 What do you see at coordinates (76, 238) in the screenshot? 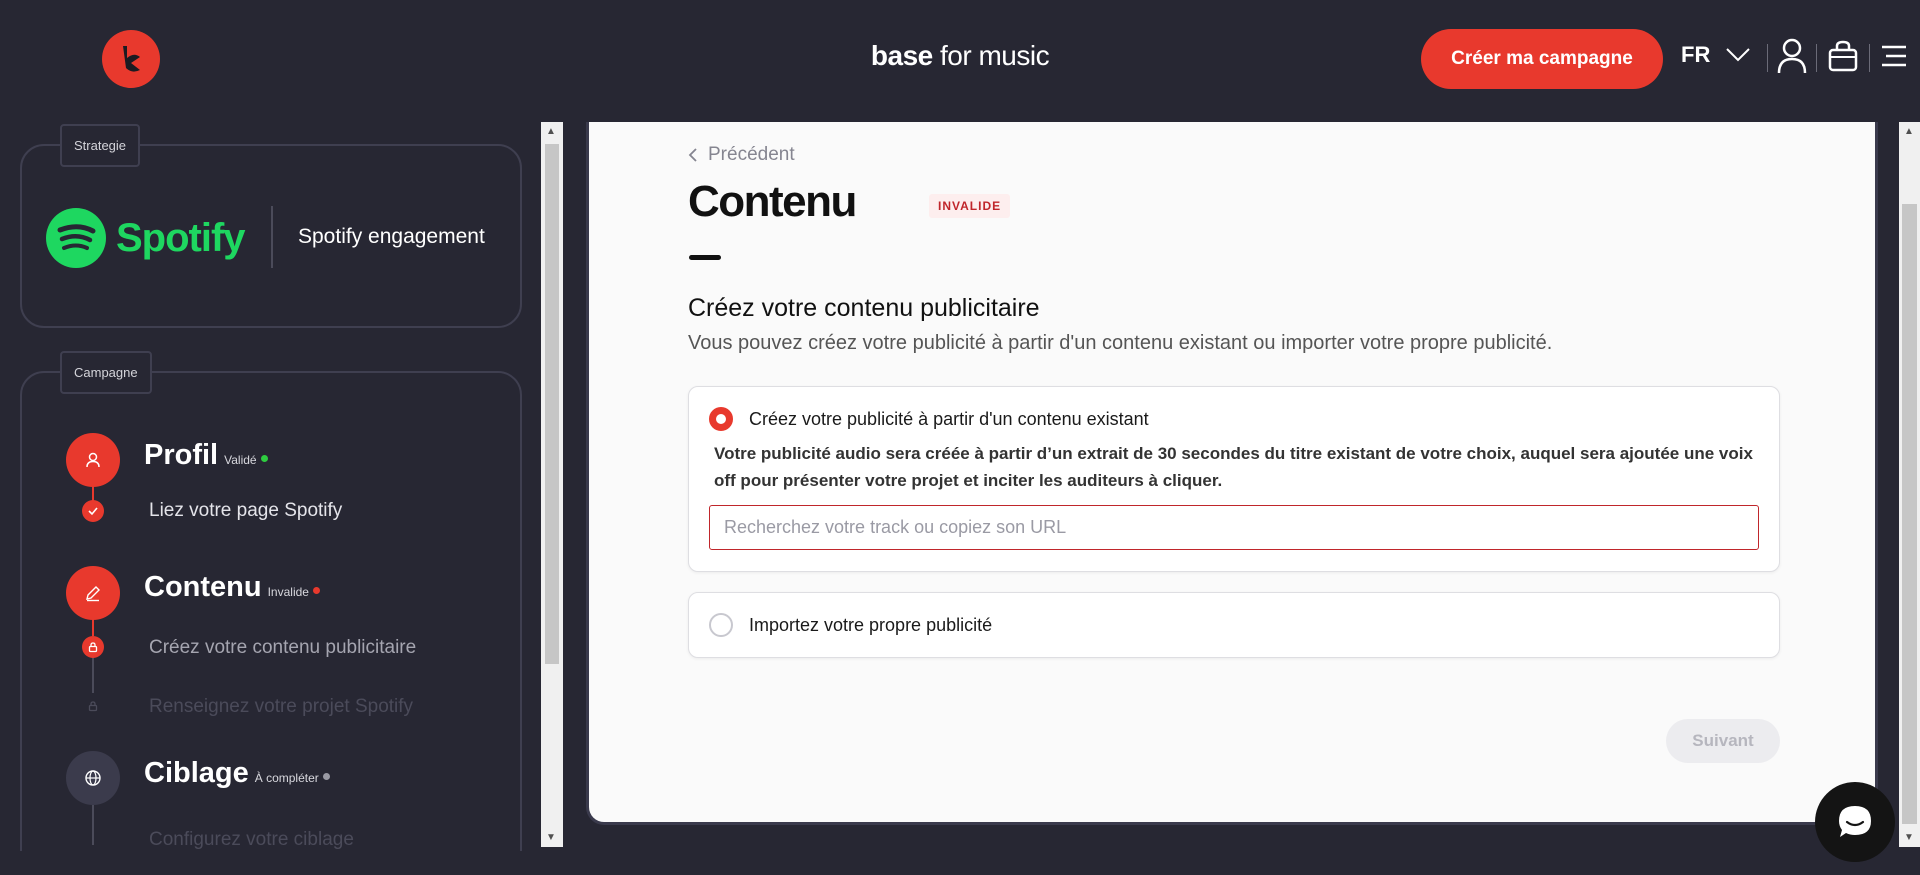
I see `spotify-icon` at bounding box center [76, 238].